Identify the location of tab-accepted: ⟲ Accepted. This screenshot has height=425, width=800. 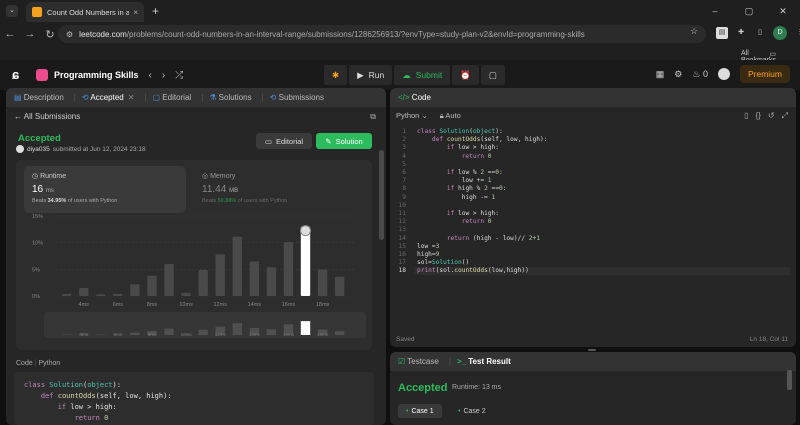
(103, 97).